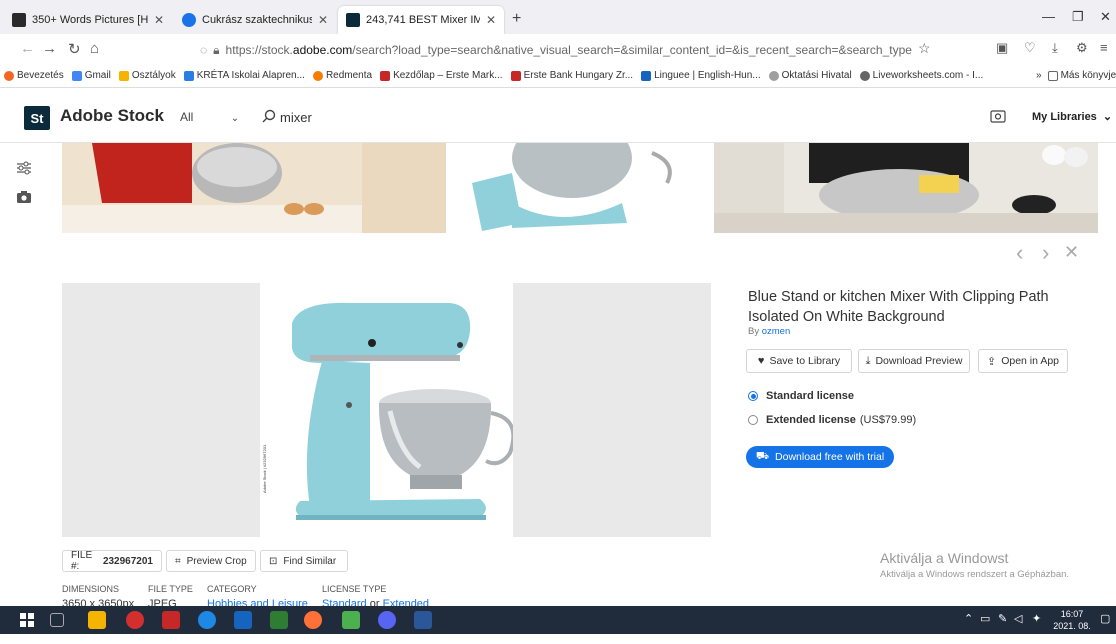 This screenshot has height=644, width=1116. I want to click on next-arrow-icon: ›, so click(1045, 253).